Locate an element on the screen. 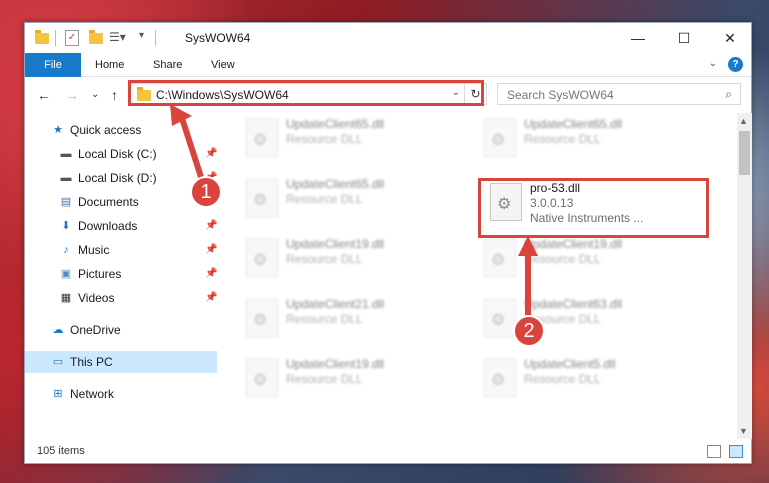 This screenshot has width=769, height=483. list-item: UpdateClient63.dll Resource DLL is located at coordinates (591, 319).